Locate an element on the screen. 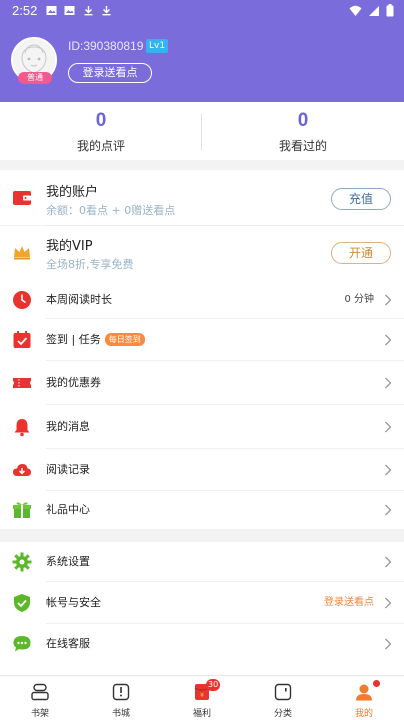 This screenshot has height=720, width=404. stats-bar: 0 我的点评 0 我看过的 is located at coordinates (202, 131).